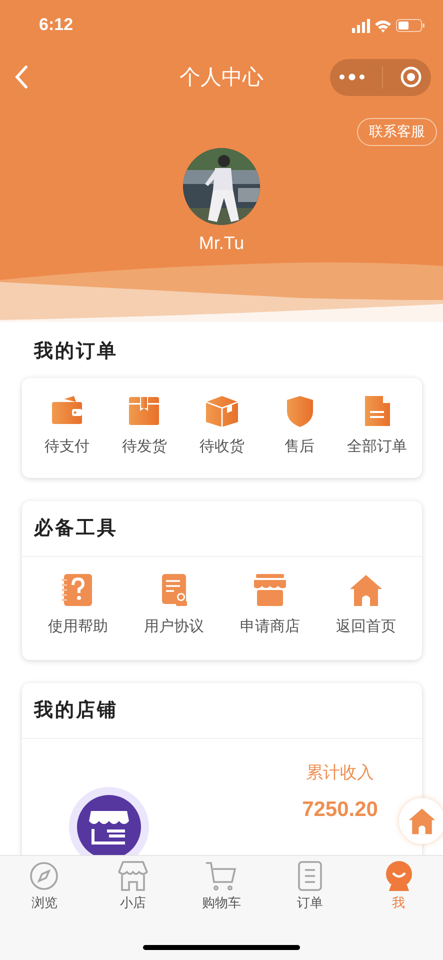  Describe the element at coordinates (270, 590) in the screenshot. I see `store-icon` at that location.